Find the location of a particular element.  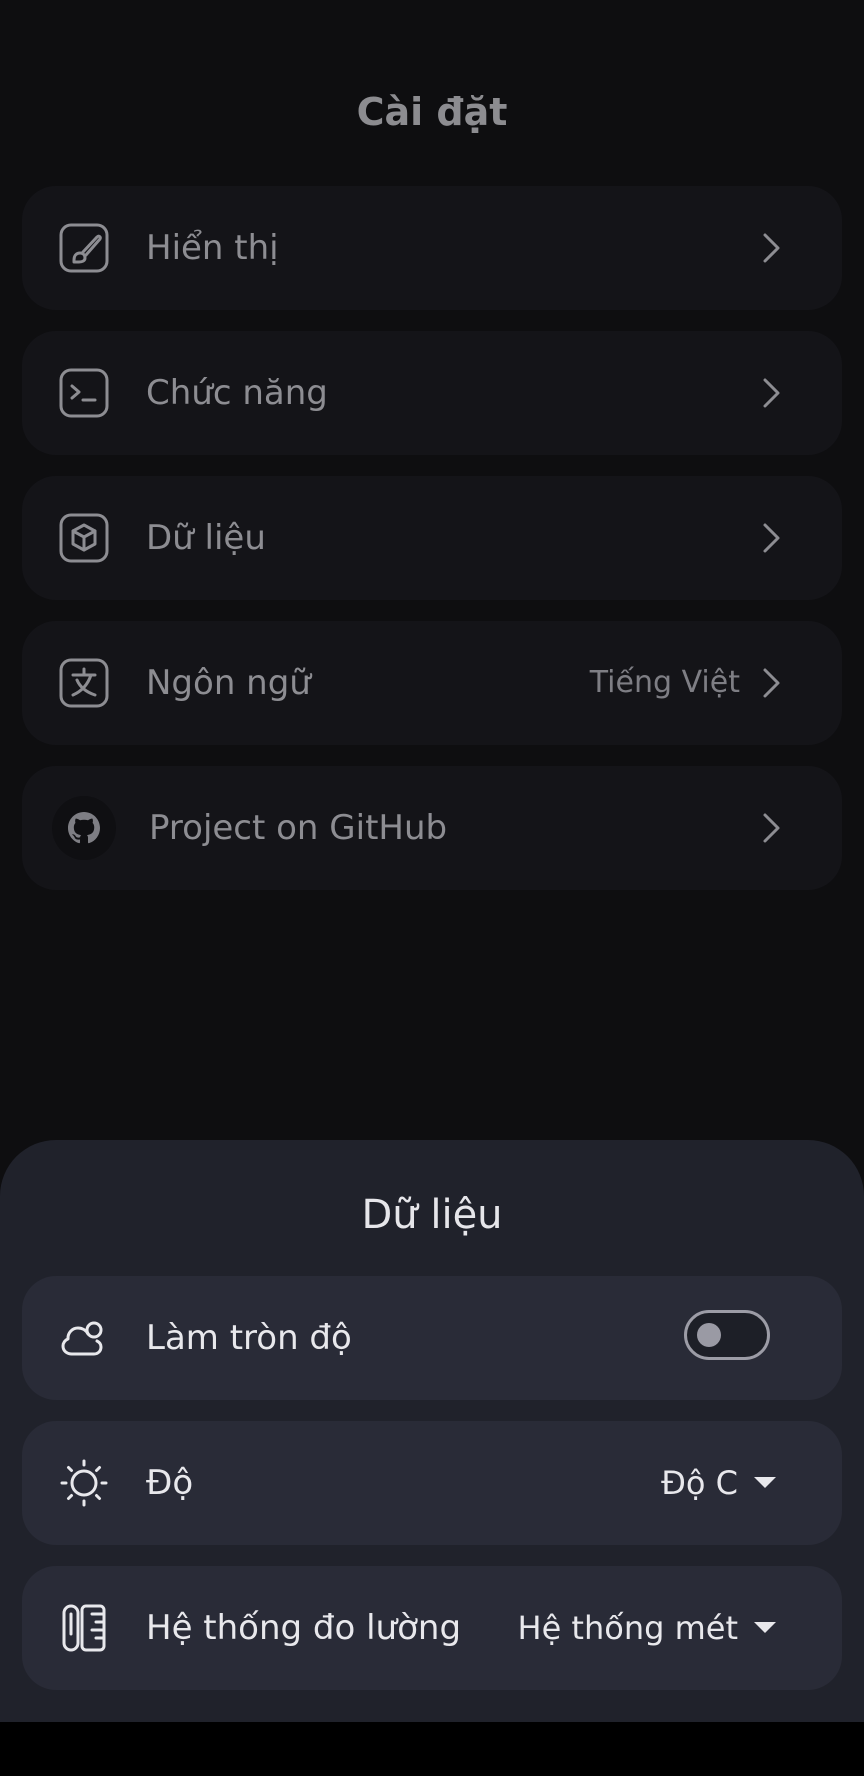

temperature-unit-value: Độ C is located at coordinates (699, 1483).